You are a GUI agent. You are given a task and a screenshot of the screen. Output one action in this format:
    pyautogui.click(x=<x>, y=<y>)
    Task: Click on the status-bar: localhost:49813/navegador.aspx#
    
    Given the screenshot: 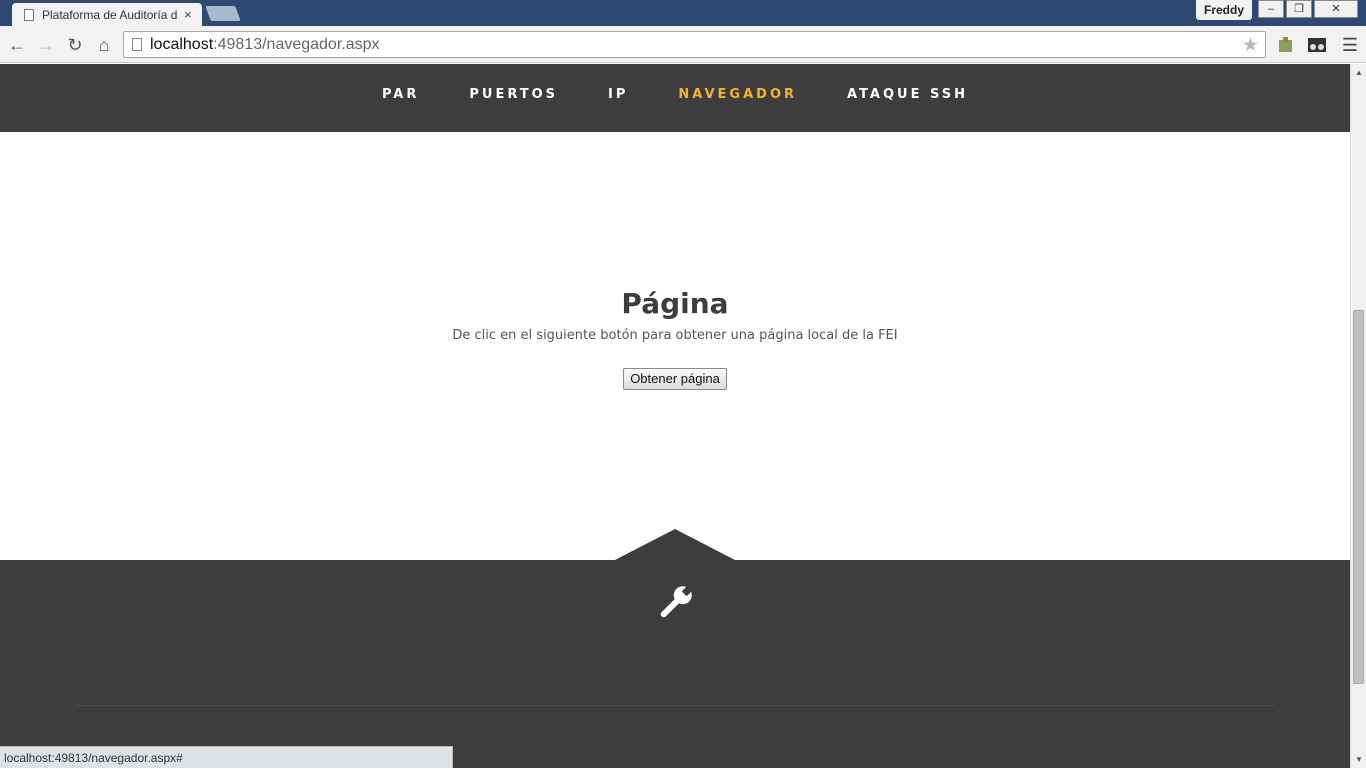 What is the action you would take?
    pyautogui.click(x=226, y=757)
    